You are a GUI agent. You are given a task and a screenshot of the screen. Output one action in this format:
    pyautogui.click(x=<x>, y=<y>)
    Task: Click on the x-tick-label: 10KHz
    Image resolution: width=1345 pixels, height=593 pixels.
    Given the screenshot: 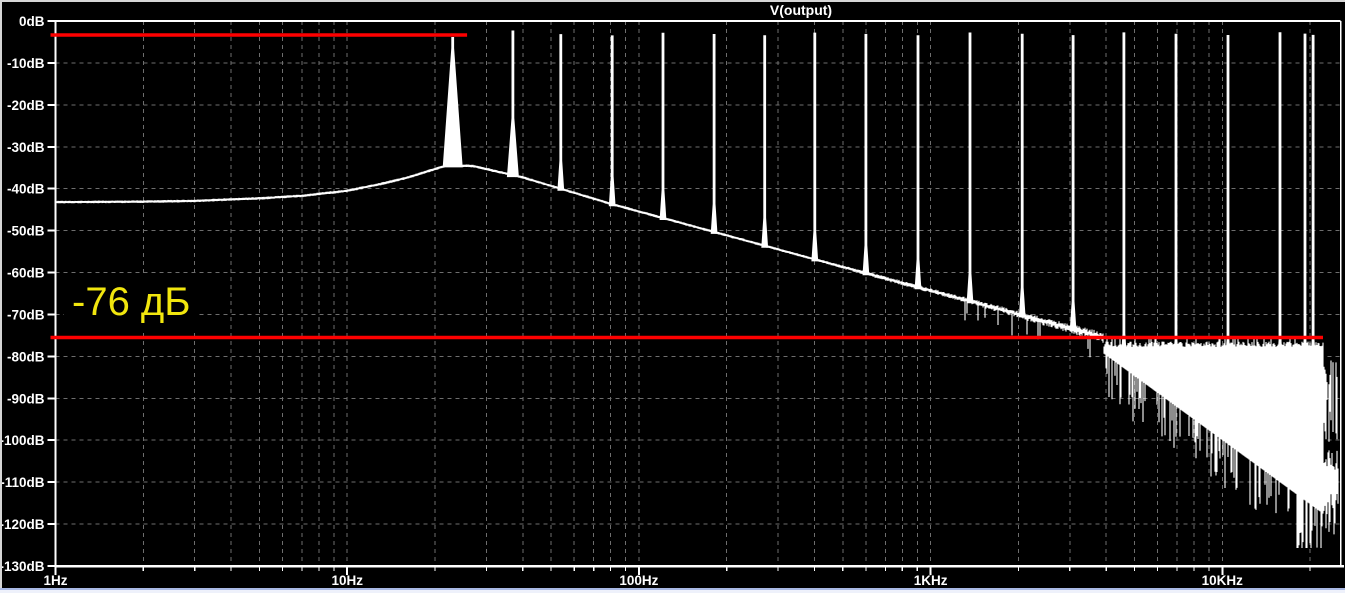 What is the action you would take?
    pyautogui.click(x=1223, y=580)
    